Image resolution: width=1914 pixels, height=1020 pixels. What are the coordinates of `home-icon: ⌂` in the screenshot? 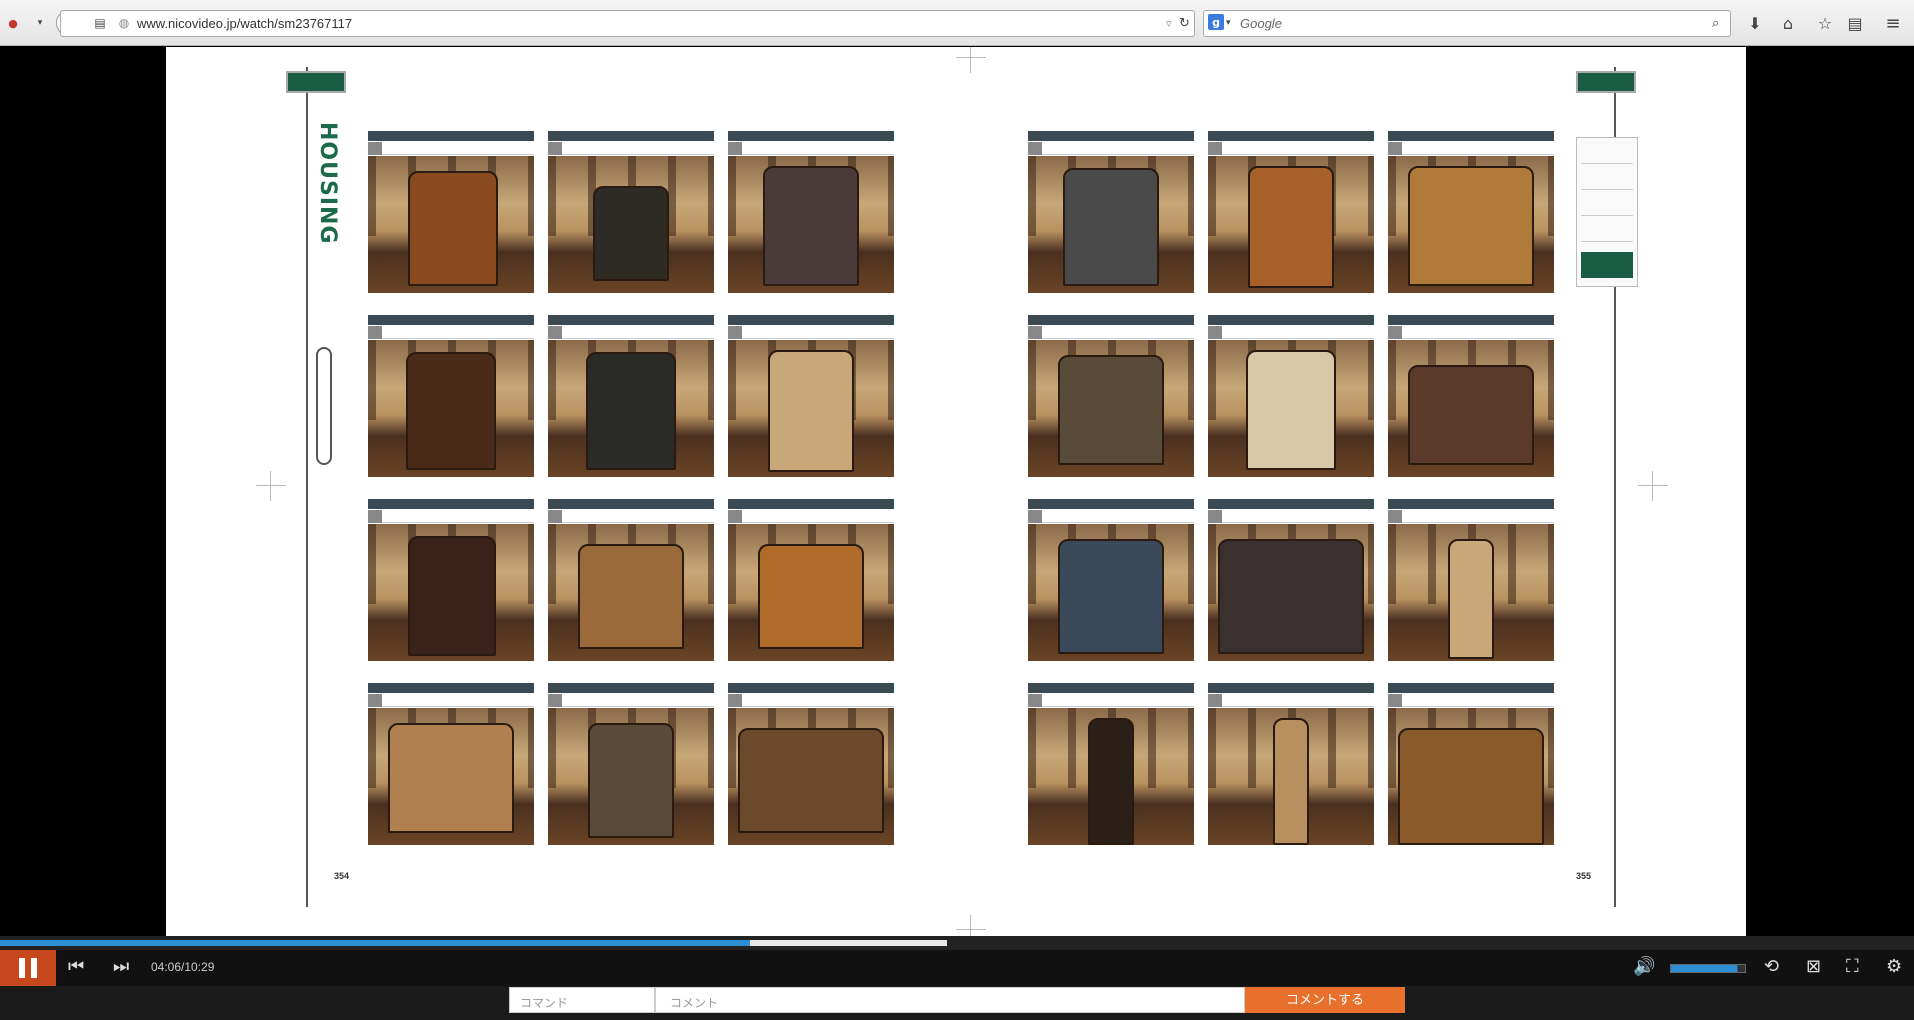 It's located at (1788, 23).